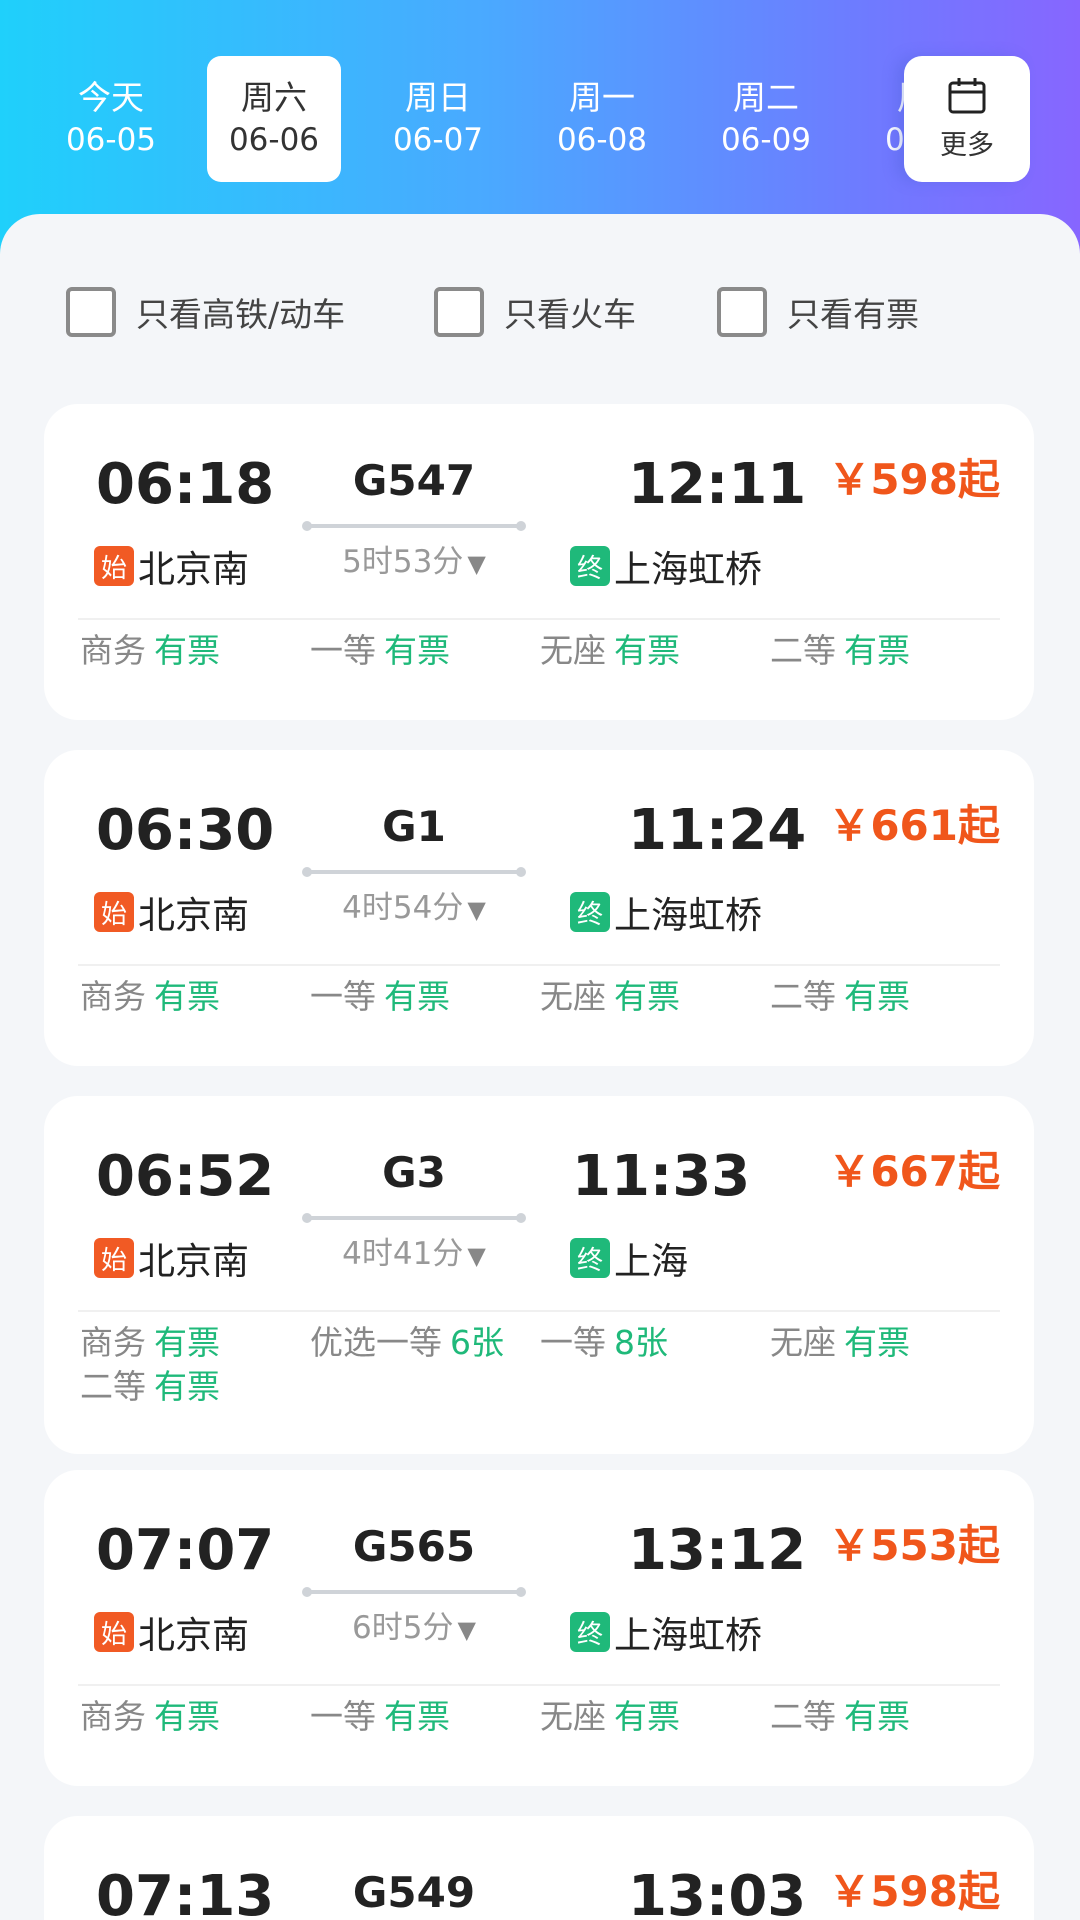 This screenshot has height=1920, width=1080. What do you see at coordinates (111, 97) in the screenshot?
I see `date-tab-weekday: 今天` at bounding box center [111, 97].